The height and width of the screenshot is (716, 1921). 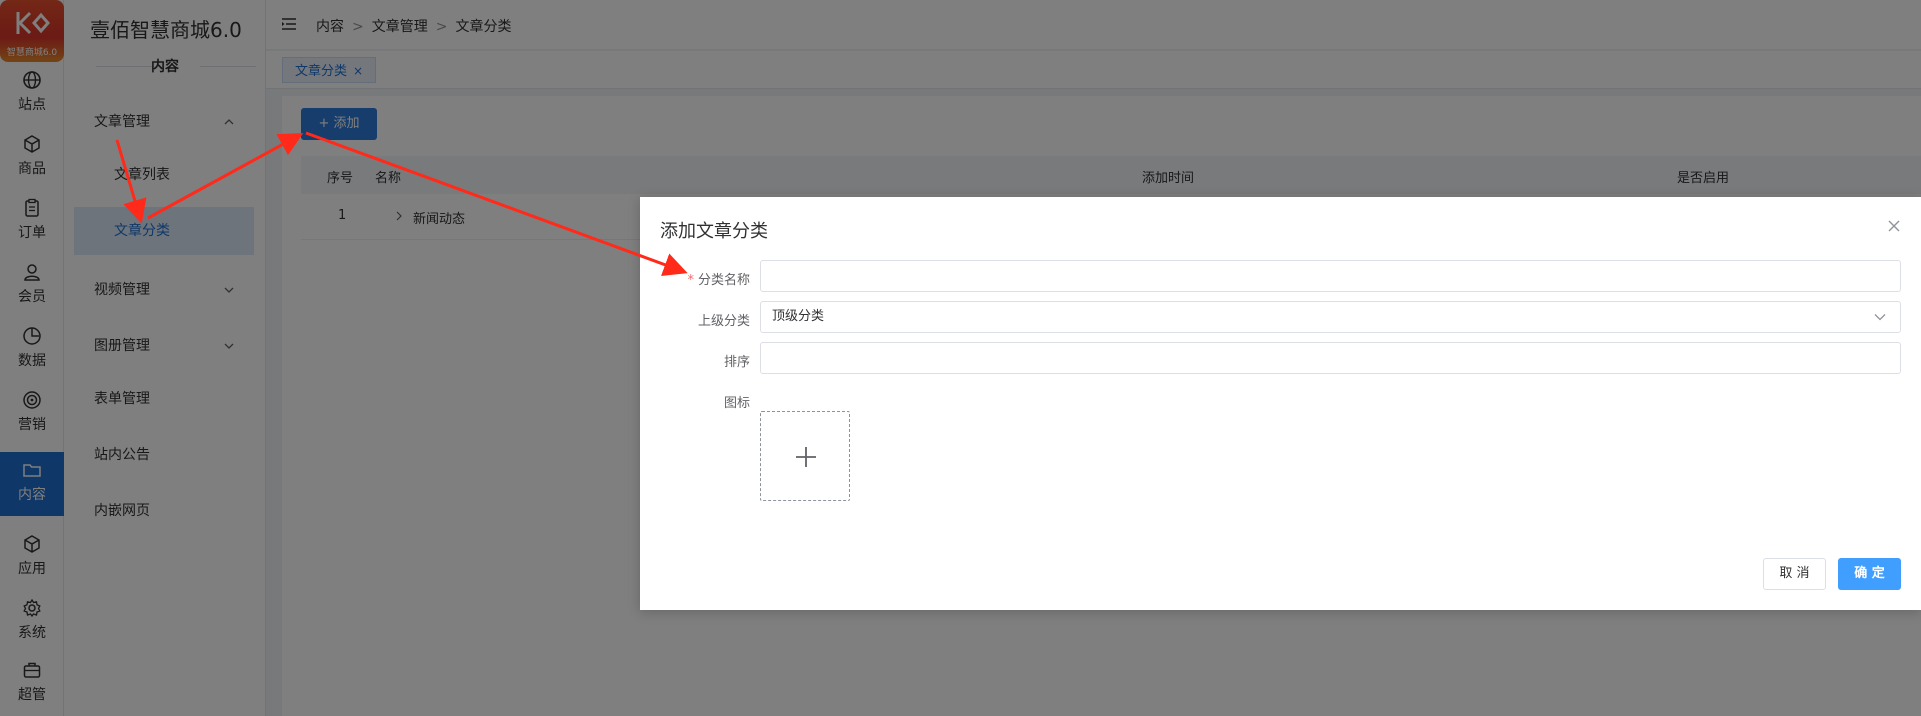 What do you see at coordinates (1880, 317) in the screenshot?
I see `chevron-down-icon` at bounding box center [1880, 317].